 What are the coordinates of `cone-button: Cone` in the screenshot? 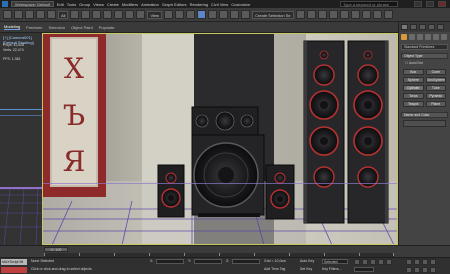 It's located at (435, 72).